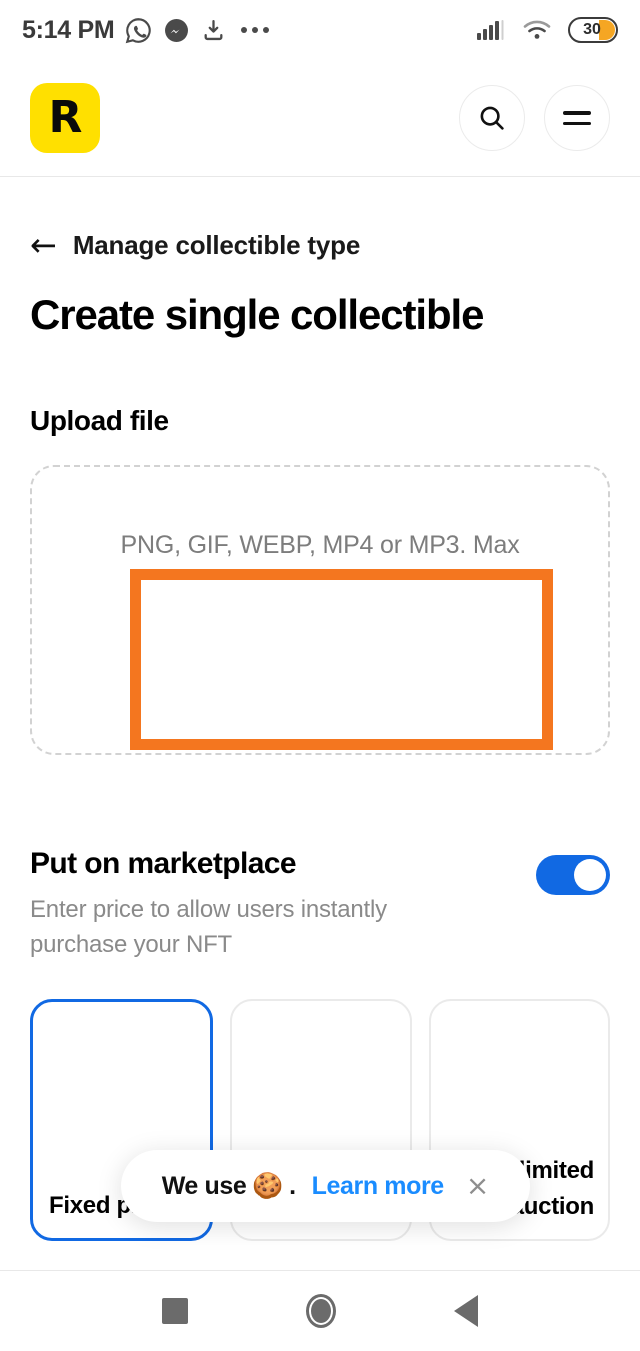  What do you see at coordinates (139, 30) in the screenshot?
I see `whatsapp-icon` at bounding box center [139, 30].